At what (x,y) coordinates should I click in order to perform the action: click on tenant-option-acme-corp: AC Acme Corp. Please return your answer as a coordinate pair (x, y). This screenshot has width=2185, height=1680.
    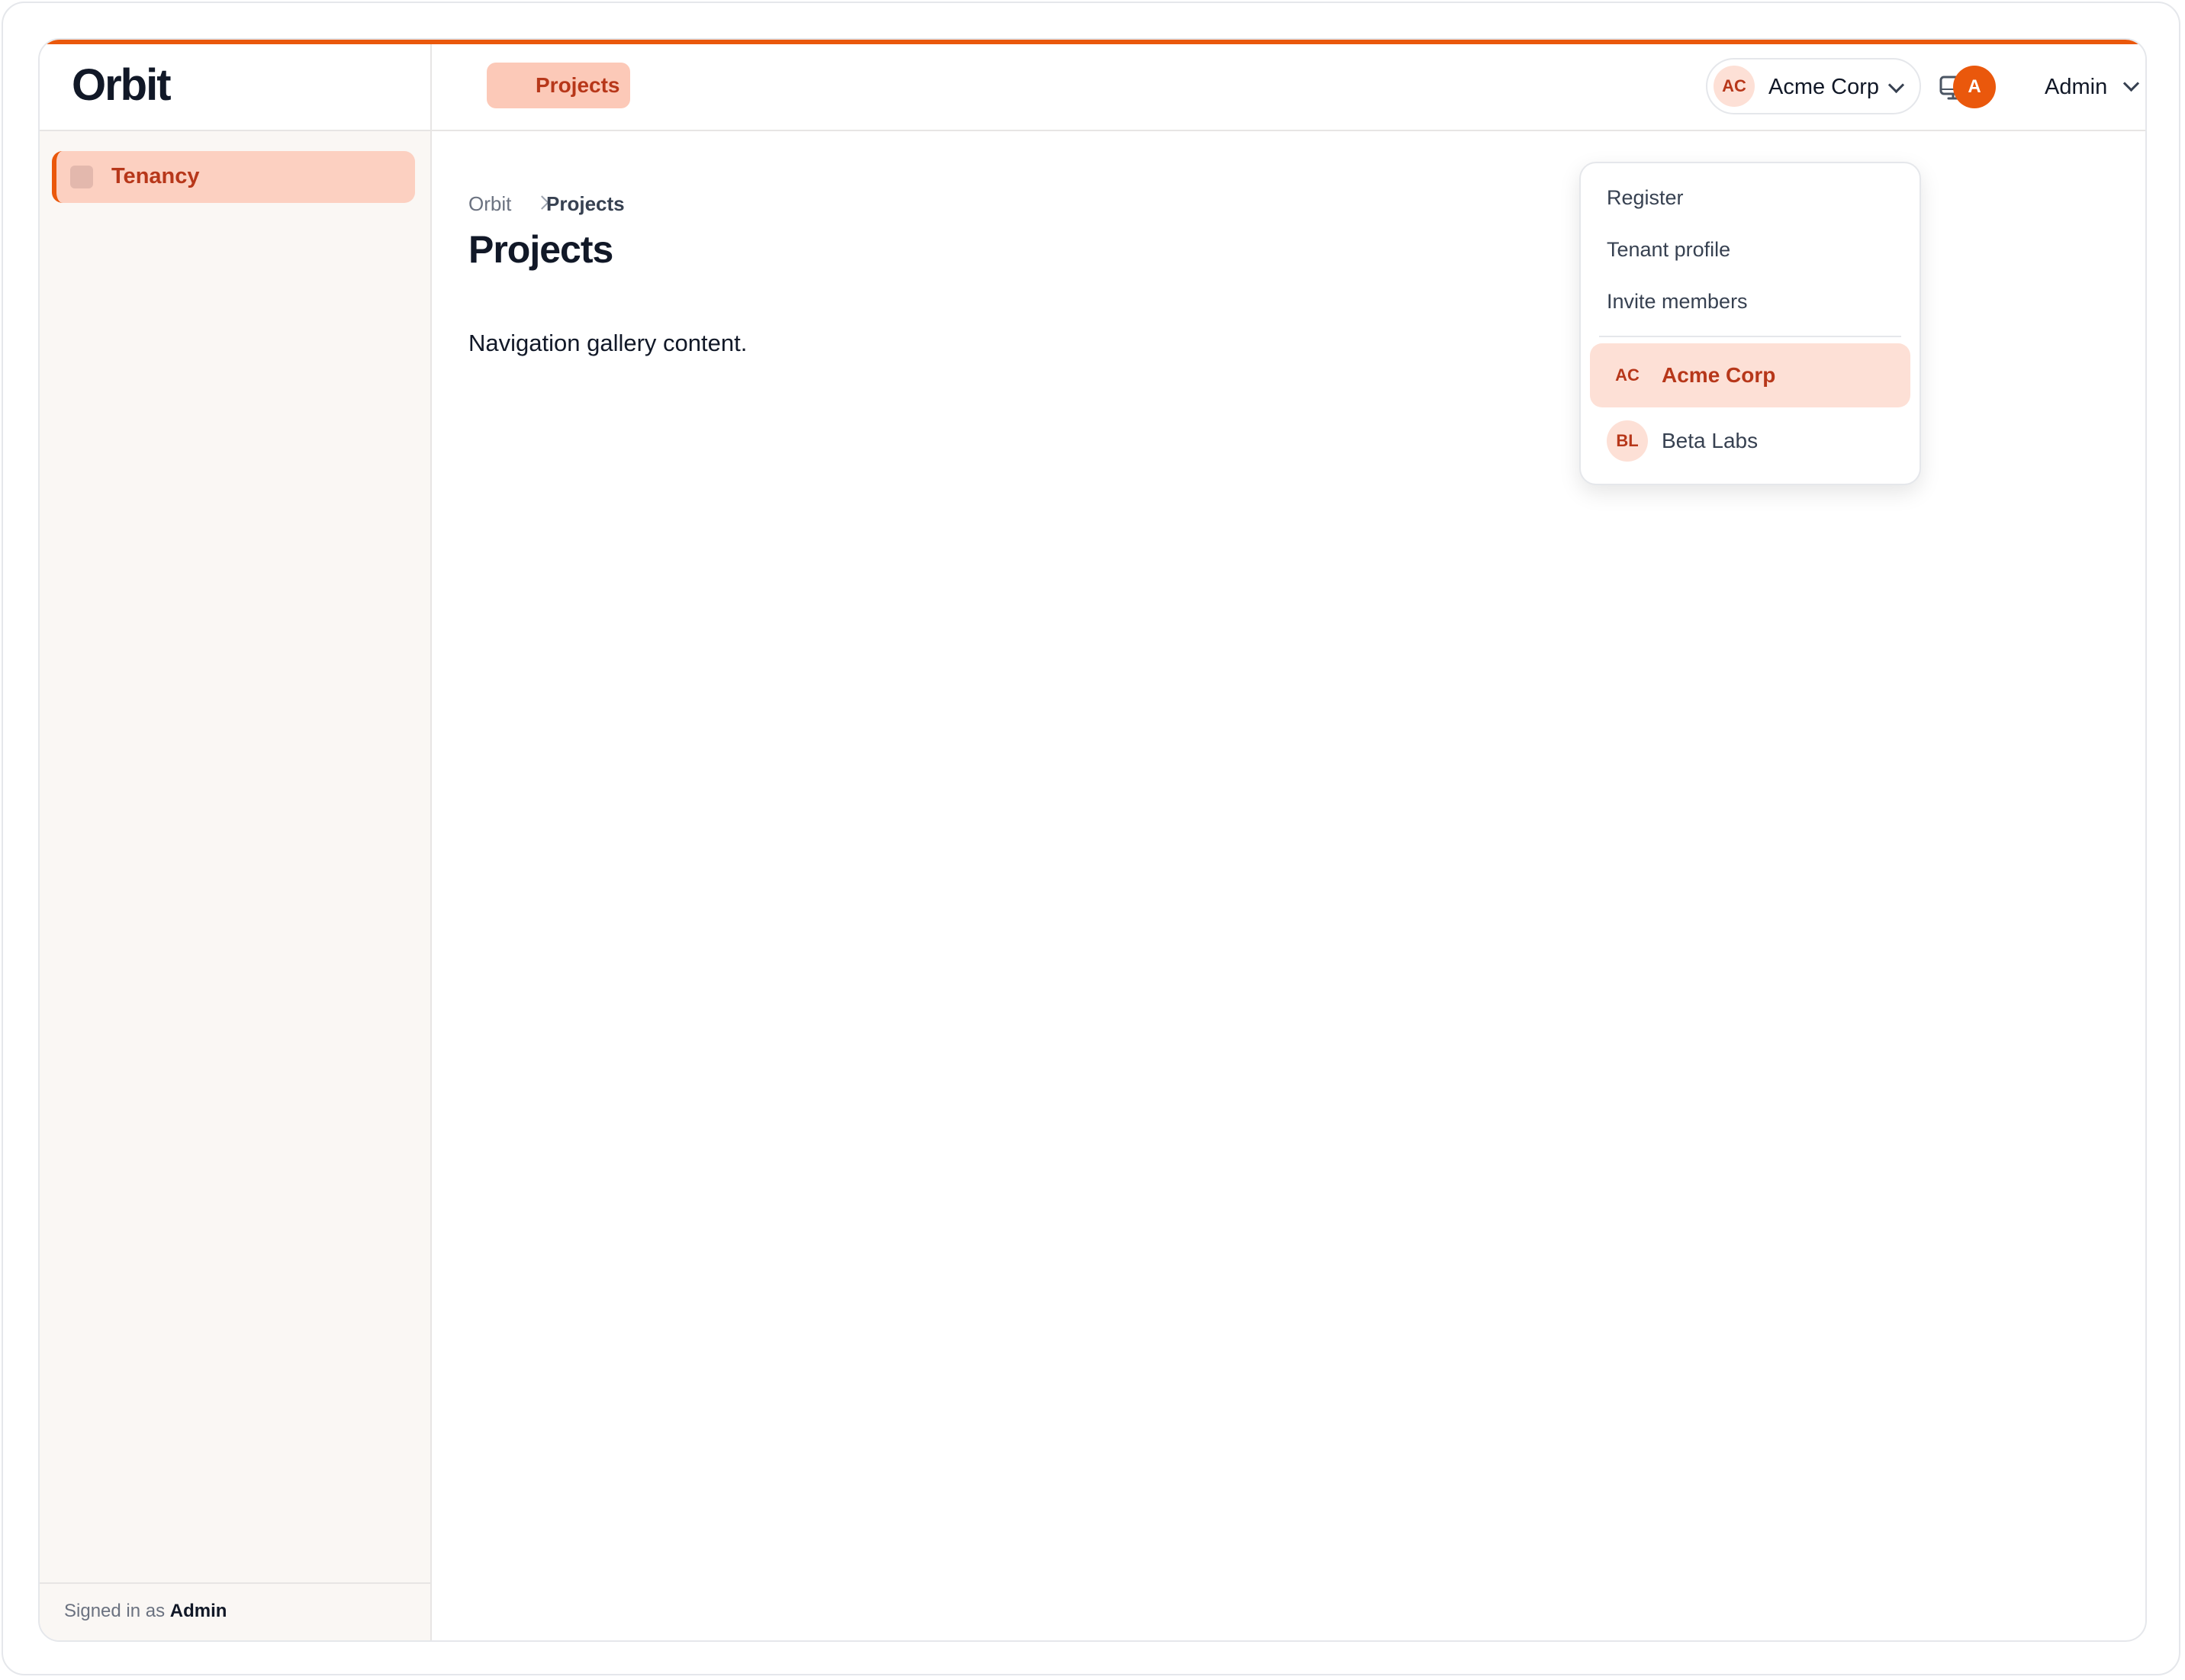
    Looking at the image, I should click on (1750, 375).